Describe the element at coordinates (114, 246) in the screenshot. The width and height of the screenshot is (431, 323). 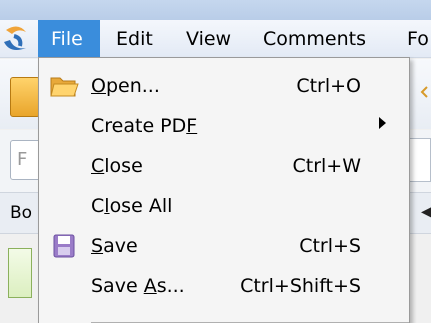
I see `save-label: Save` at that location.